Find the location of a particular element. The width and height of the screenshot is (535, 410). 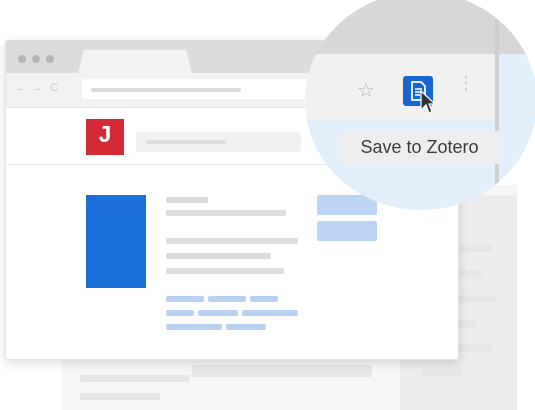

window-minimize-dot is located at coordinates (36, 59).